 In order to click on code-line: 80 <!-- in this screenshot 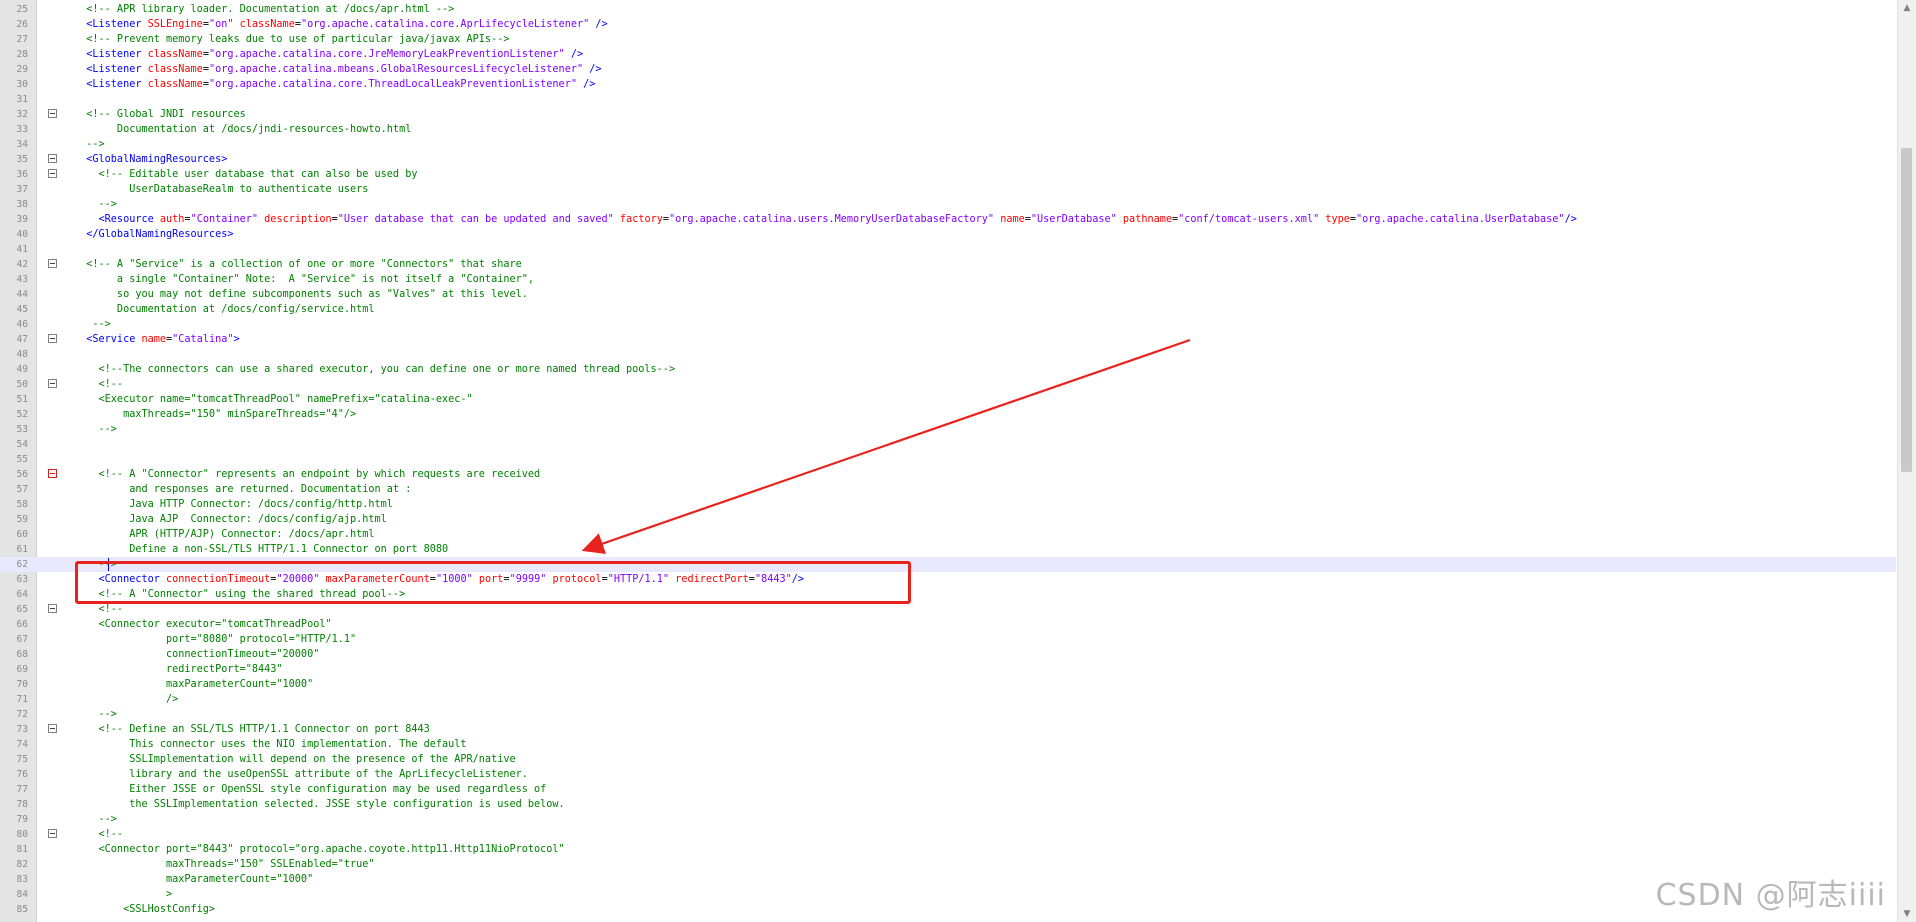, I will do `click(948, 834)`.